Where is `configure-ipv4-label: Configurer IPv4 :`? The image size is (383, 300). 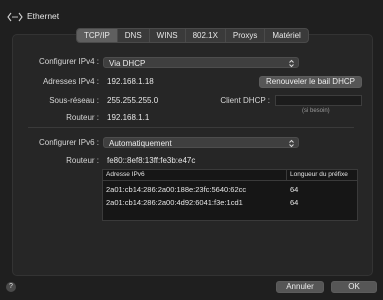 configure-ipv4-label: Configurer IPv4 : is located at coordinates (68, 61).